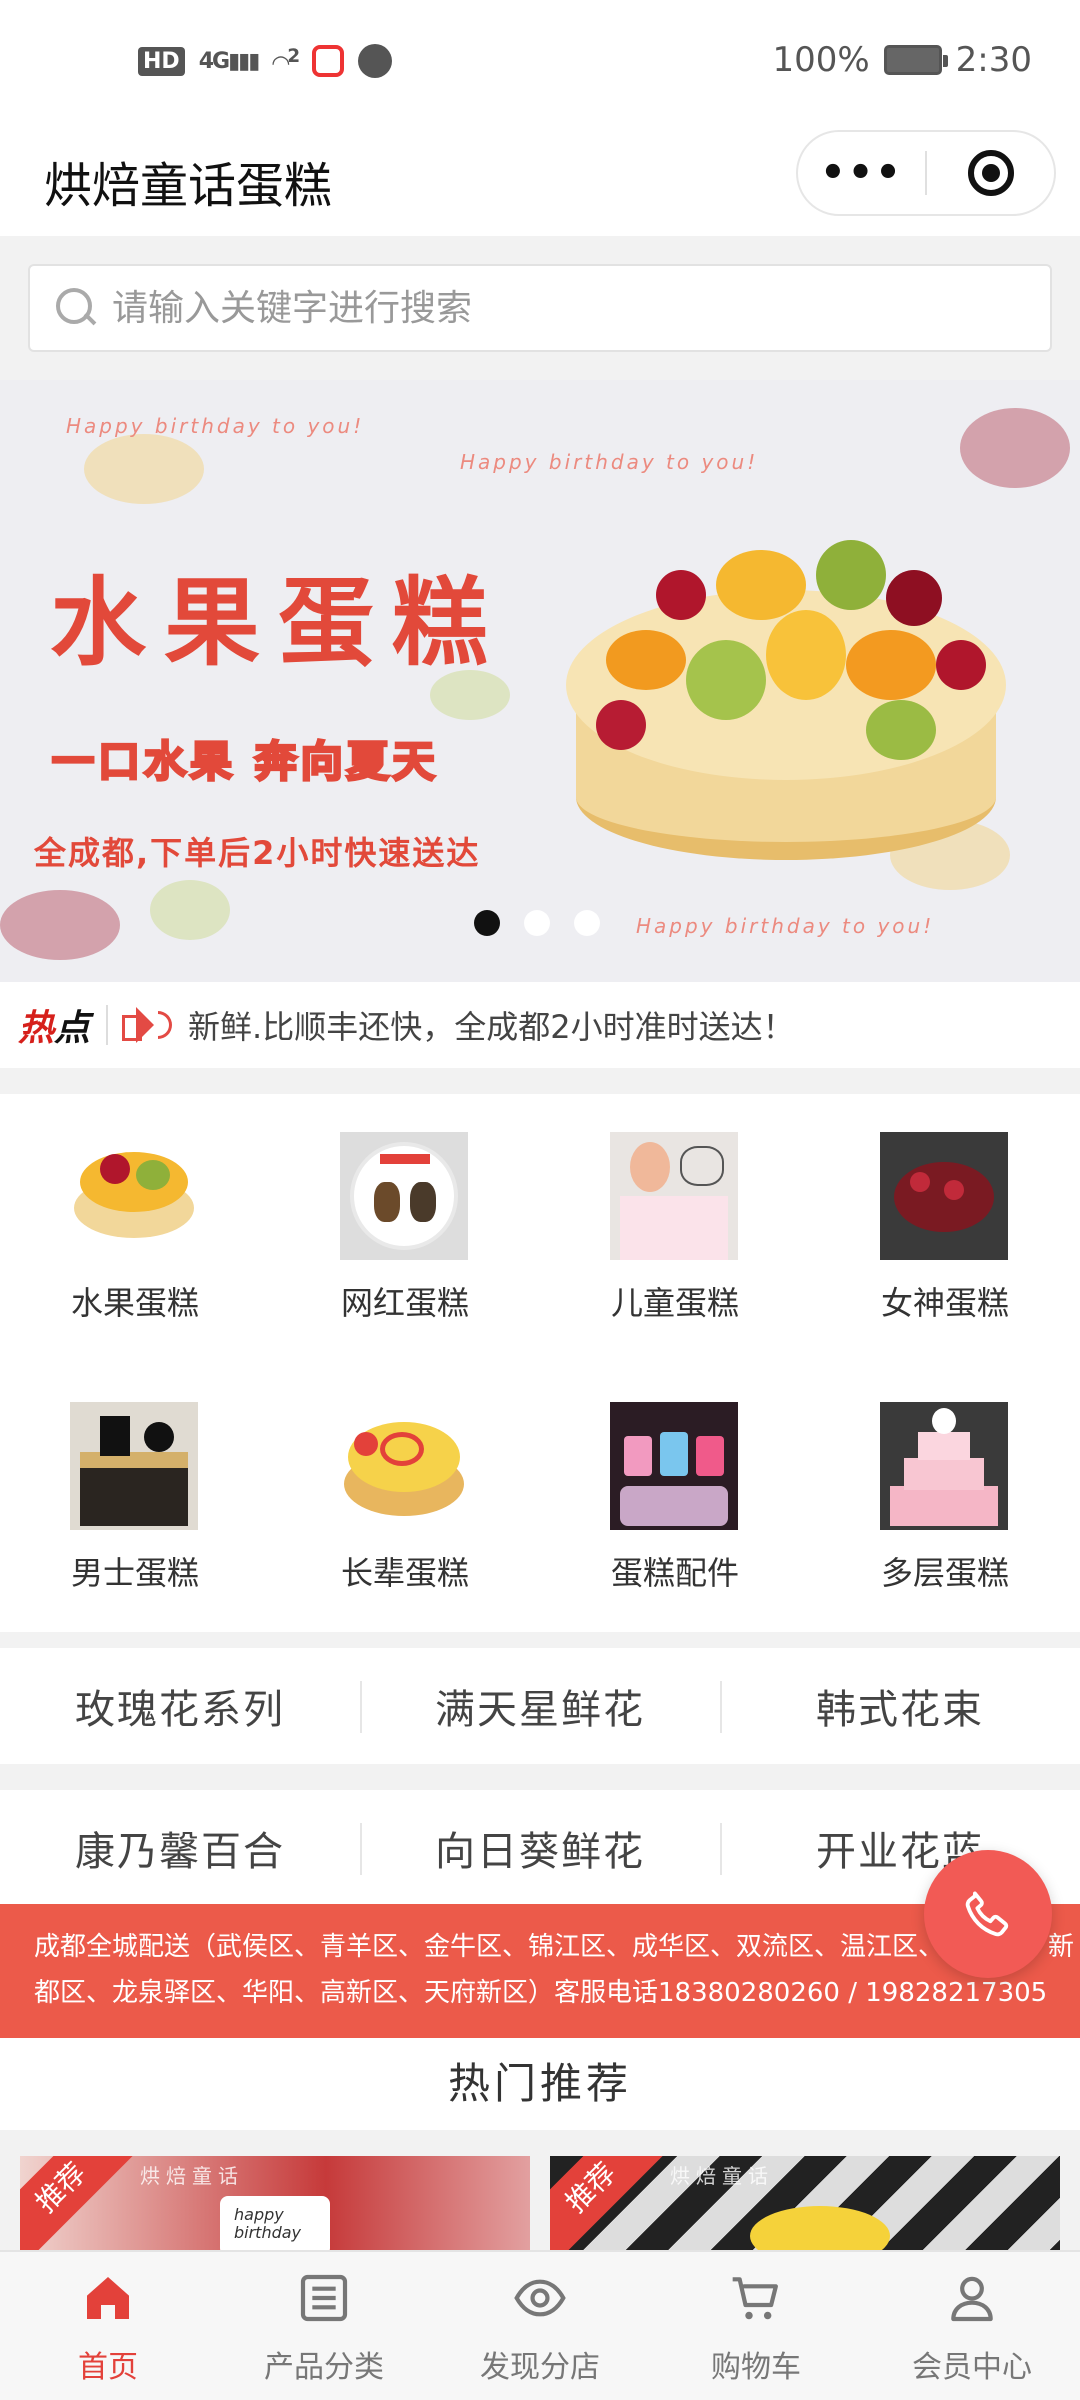  I want to click on search-bar, so click(540, 308).